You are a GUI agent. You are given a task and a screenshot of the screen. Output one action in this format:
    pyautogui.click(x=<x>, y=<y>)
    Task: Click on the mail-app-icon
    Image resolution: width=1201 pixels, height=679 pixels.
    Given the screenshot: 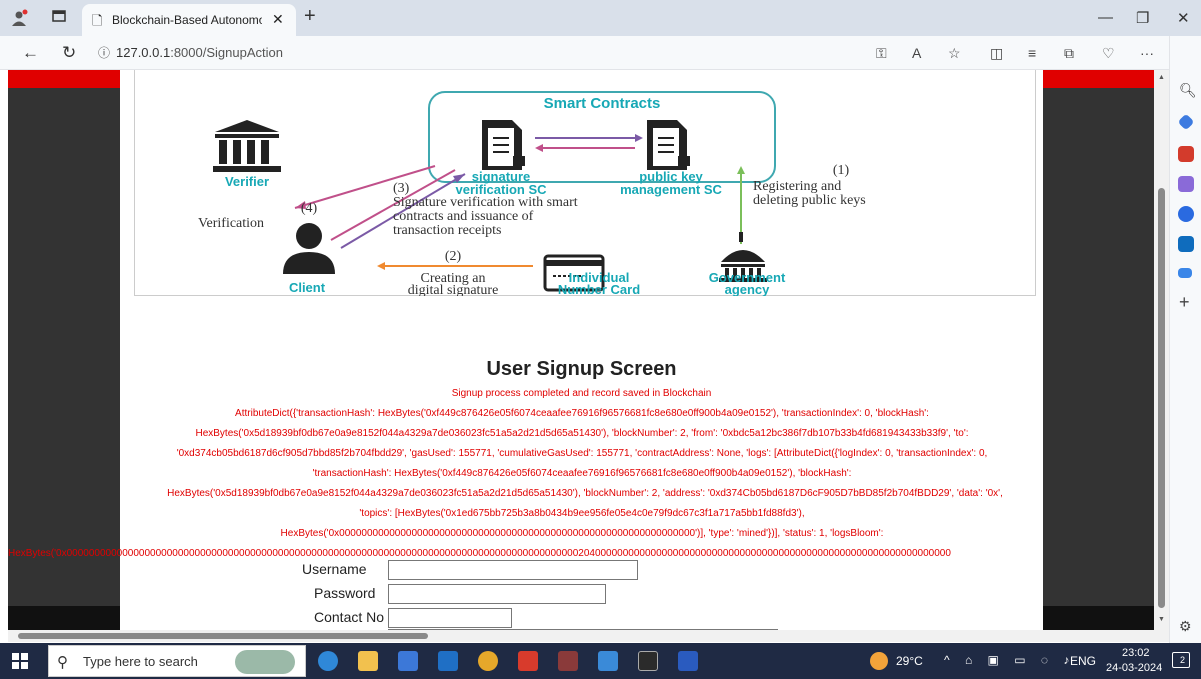 What is the action you would take?
    pyautogui.click(x=448, y=661)
    